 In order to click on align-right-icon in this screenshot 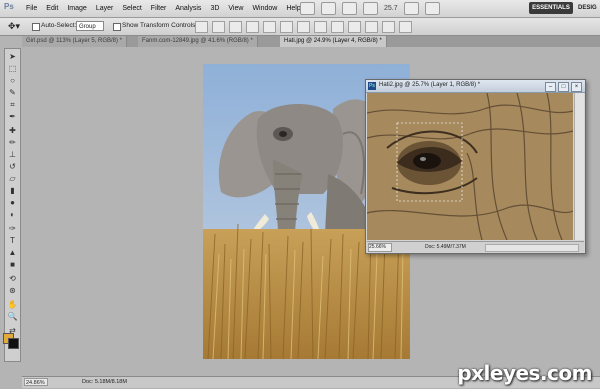, I will do `click(286, 27)`.